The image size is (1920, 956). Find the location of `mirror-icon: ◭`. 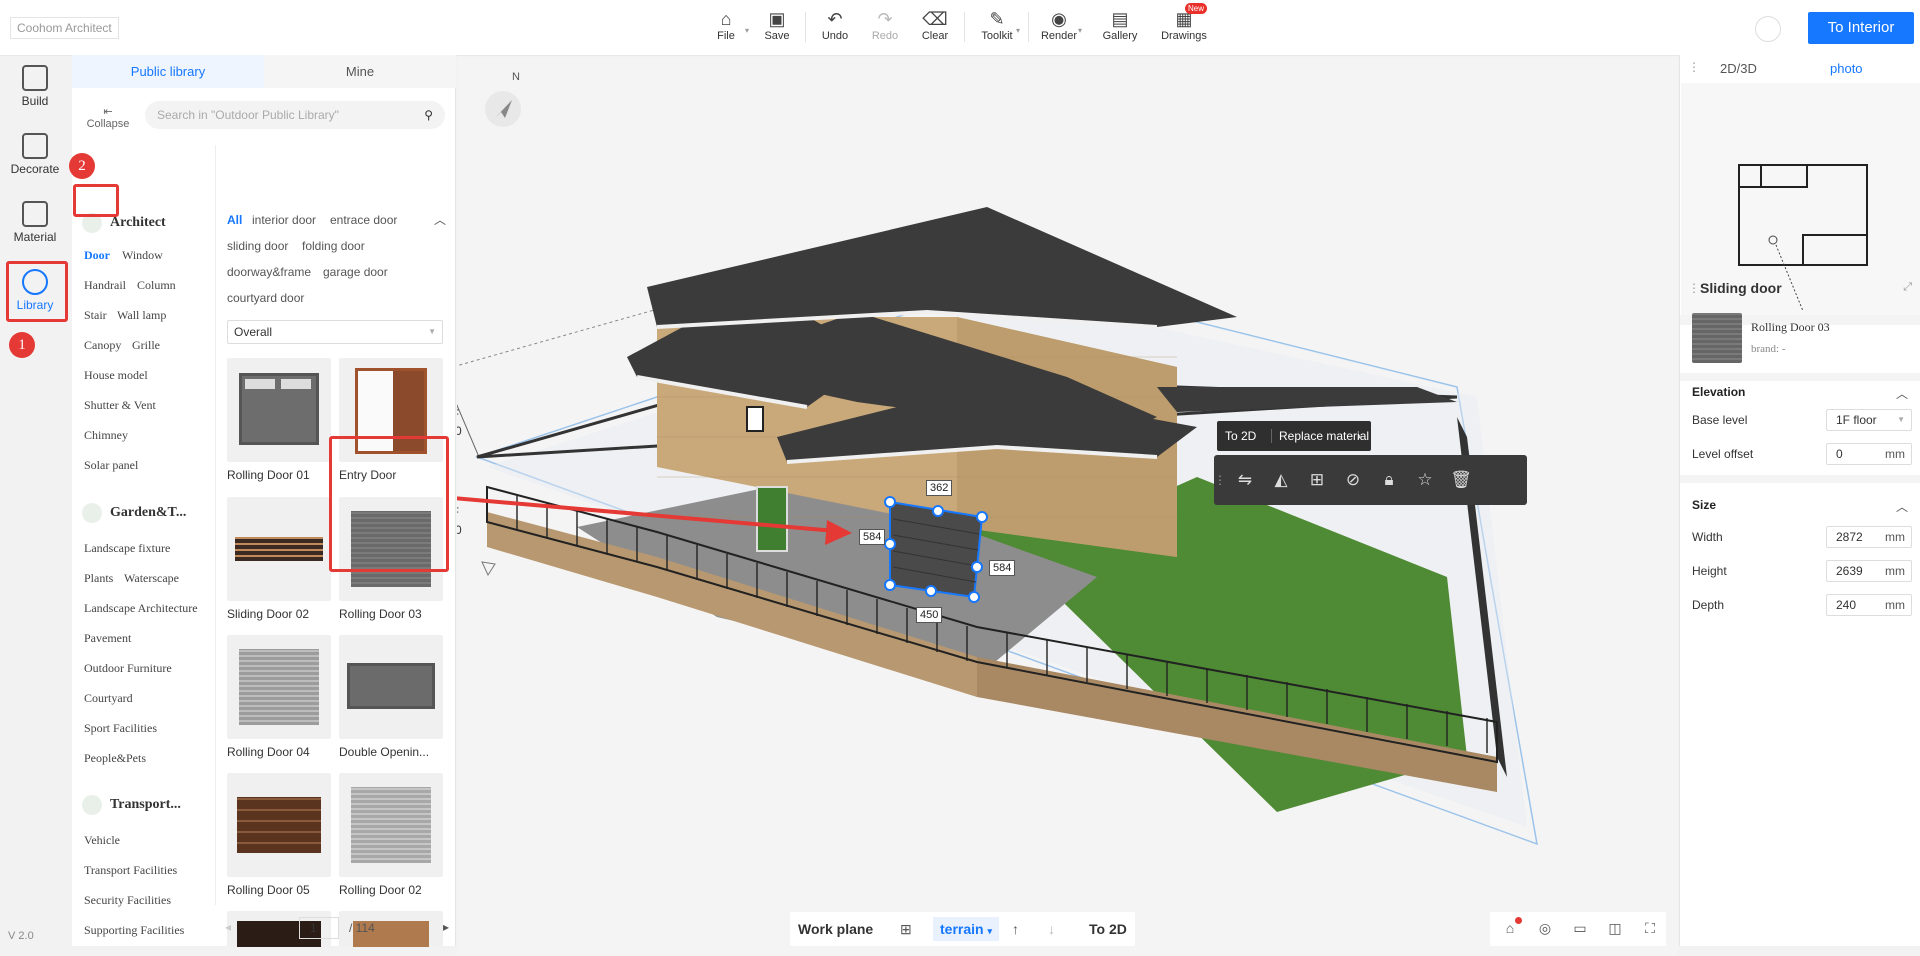

mirror-icon: ◭ is located at coordinates (1281, 480).